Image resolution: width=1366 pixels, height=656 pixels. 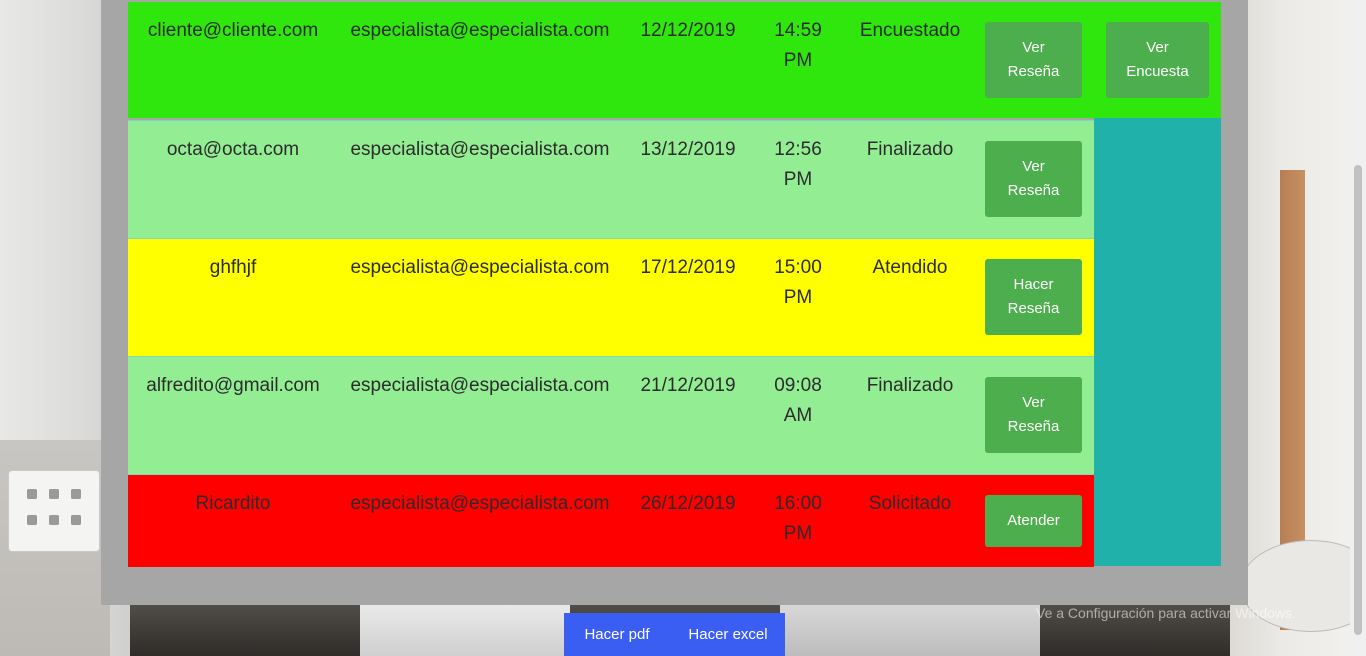 I want to click on atender-button: Atender, so click(x=1033, y=521).